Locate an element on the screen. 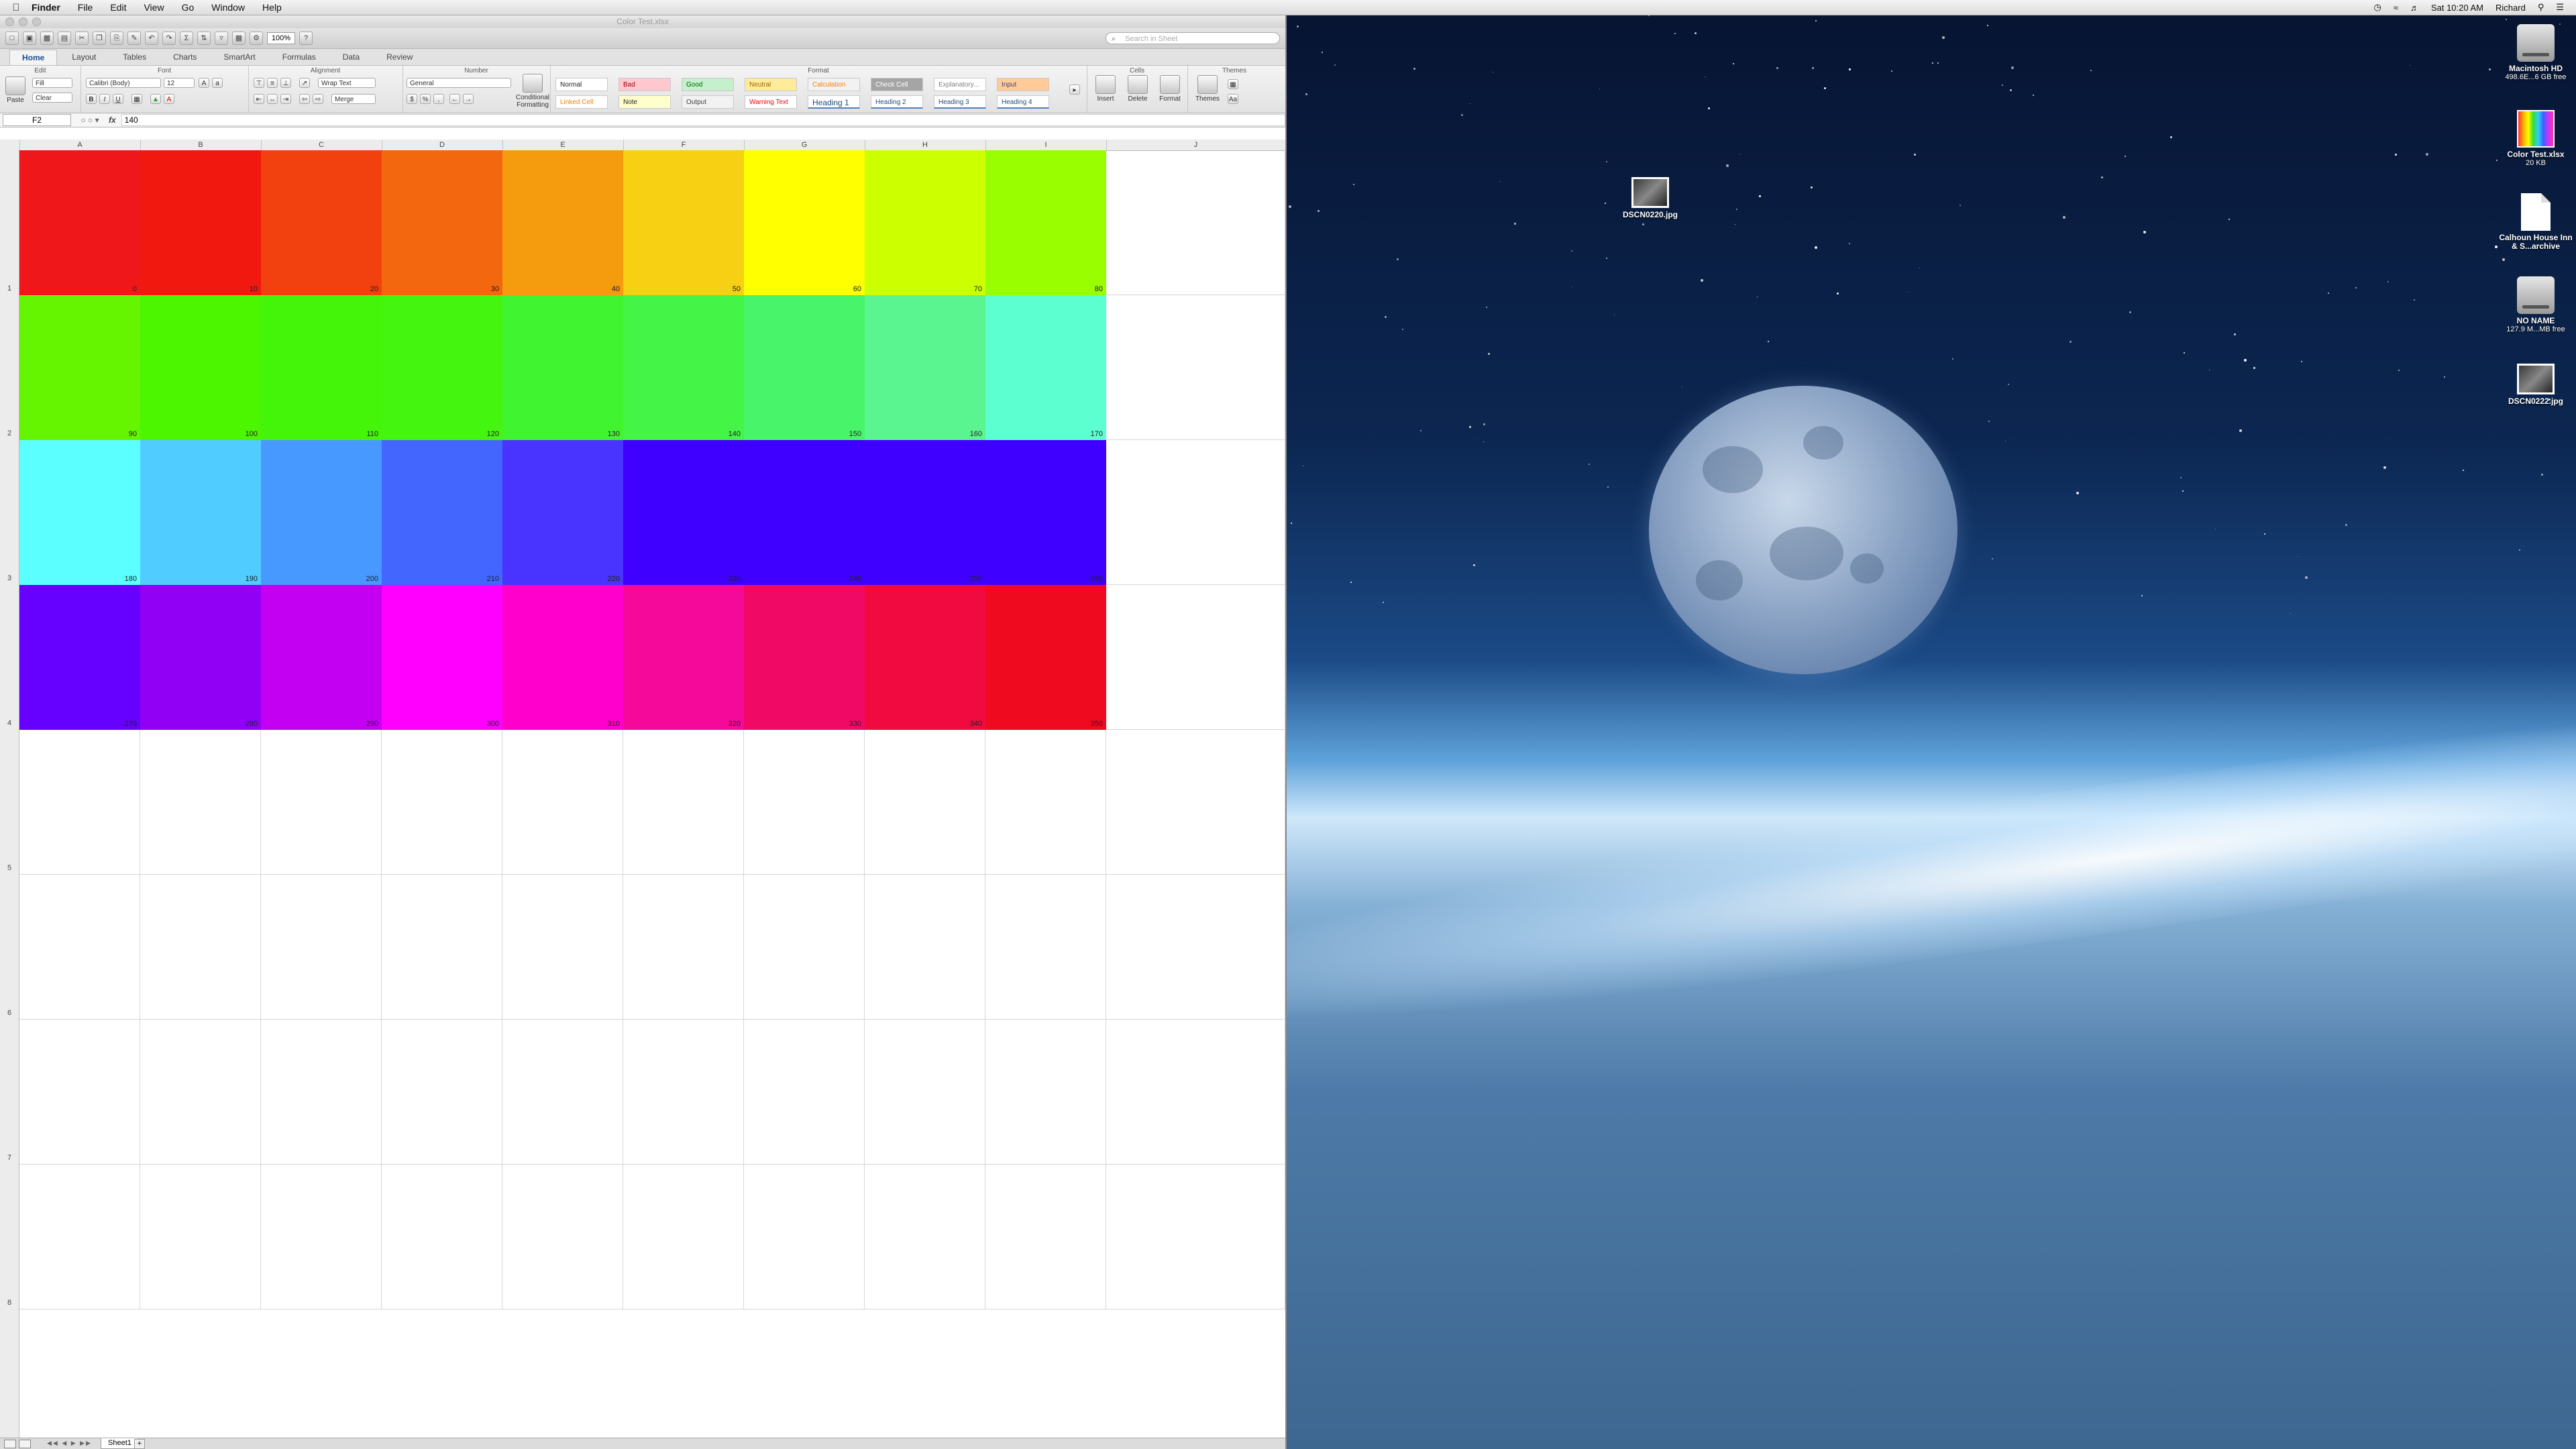 The height and width of the screenshot is (1449, 2576). bold-button: B is located at coordinates (91, 99).